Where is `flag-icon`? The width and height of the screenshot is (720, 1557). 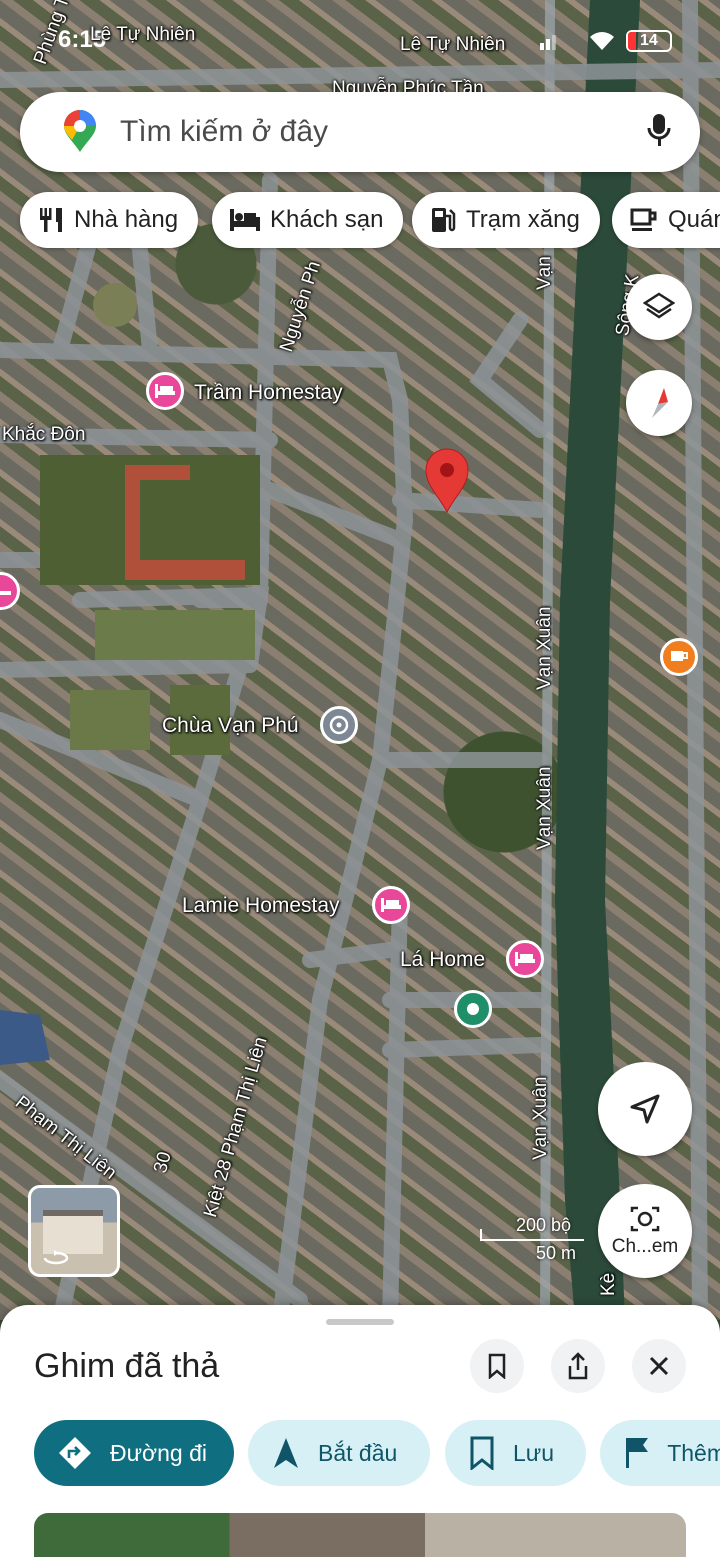 flag-icon is located at coordinates (637, 1453).